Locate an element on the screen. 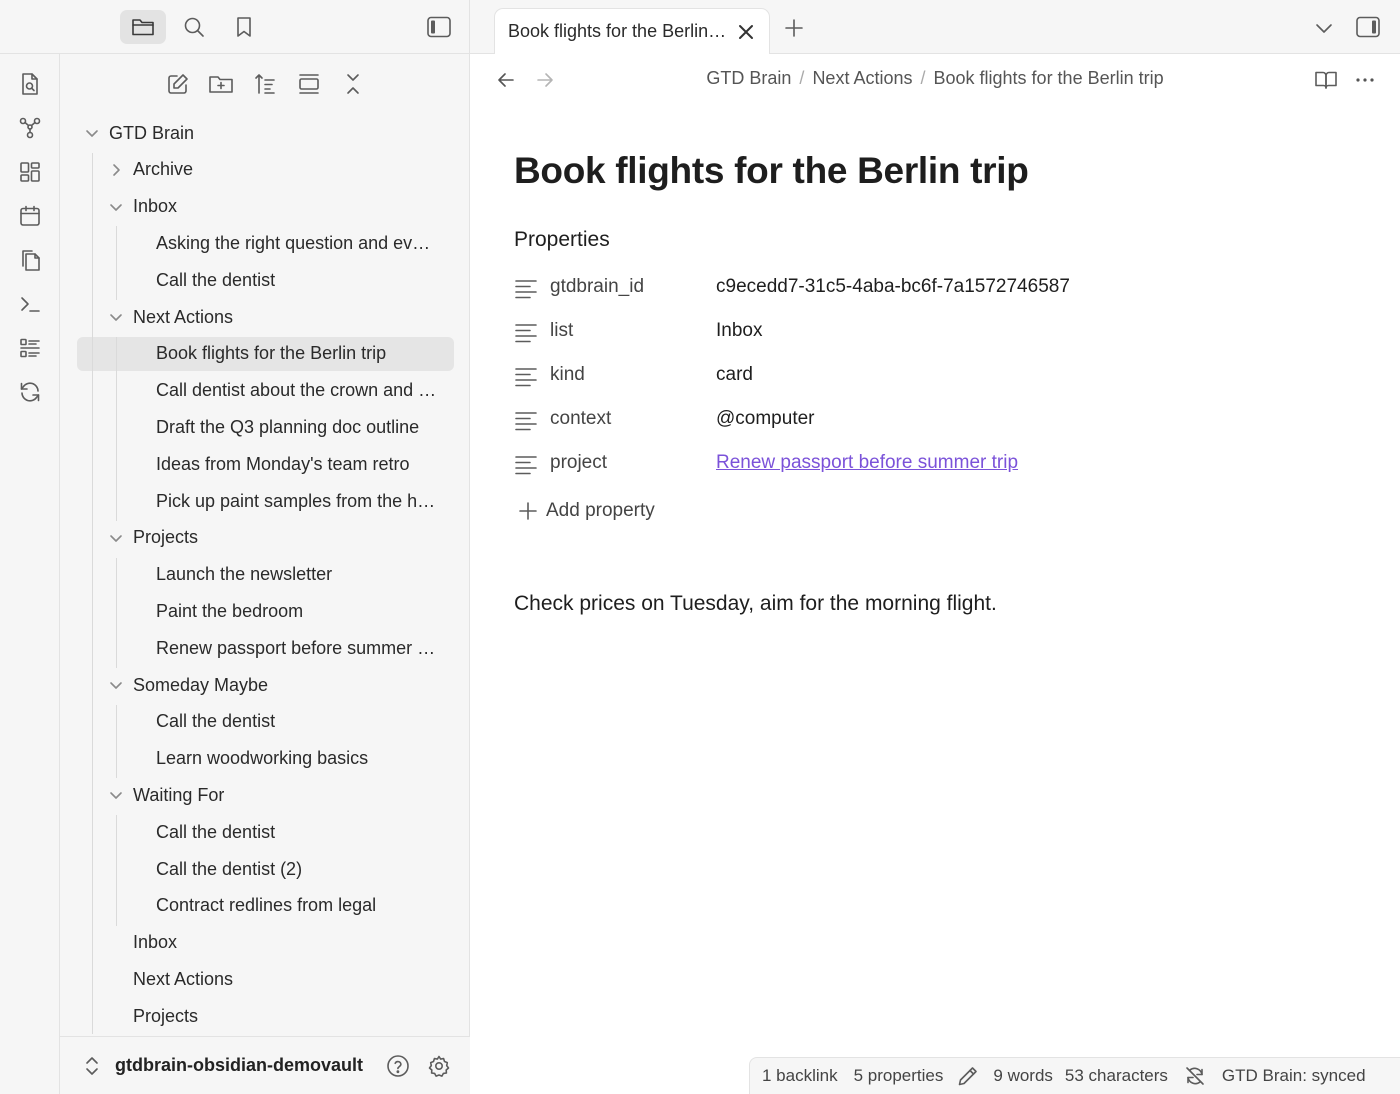 The height and width of the screenshot is (1094, 1400). vault-switch-button is located at coordinates (92, 1066).